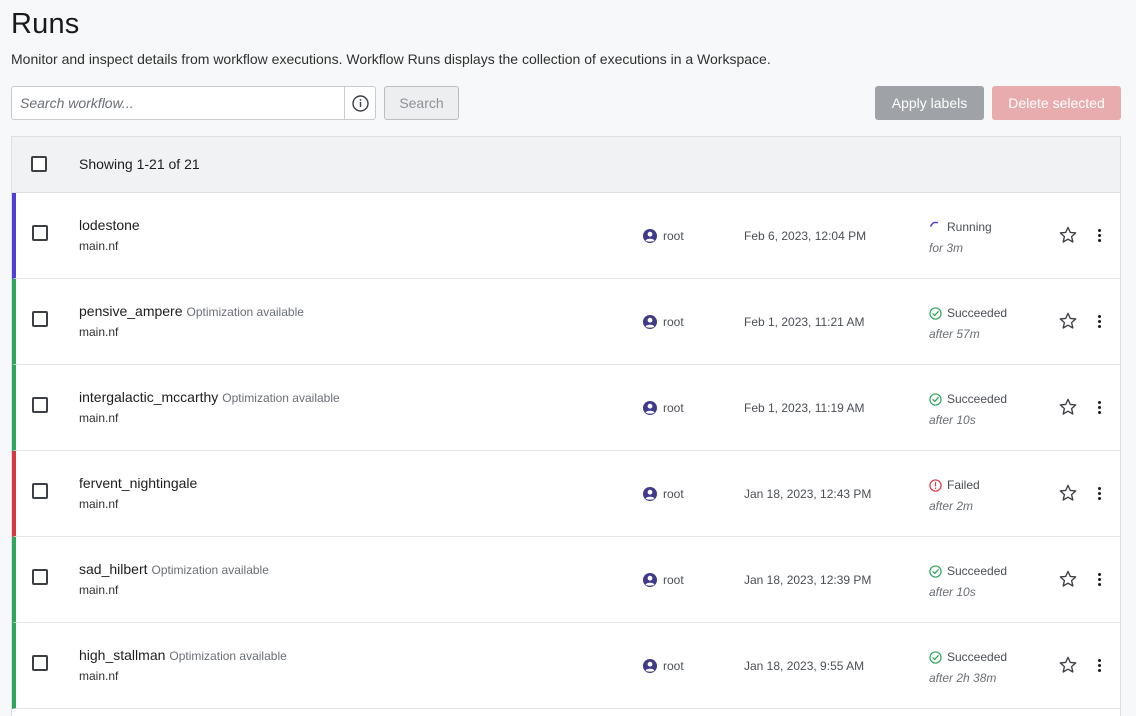 The image size is (1136, 716). Describe the element at coordinates (946, 248) in the screenshot. I see `run-duration: for 3m` at that location.